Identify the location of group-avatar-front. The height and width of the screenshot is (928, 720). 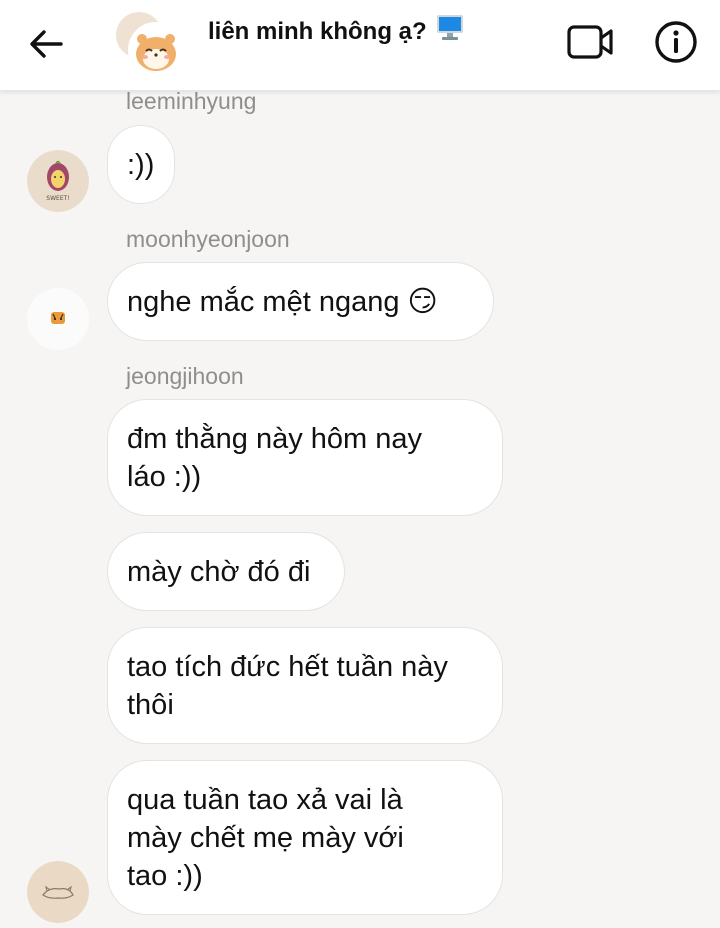
(156, 50).